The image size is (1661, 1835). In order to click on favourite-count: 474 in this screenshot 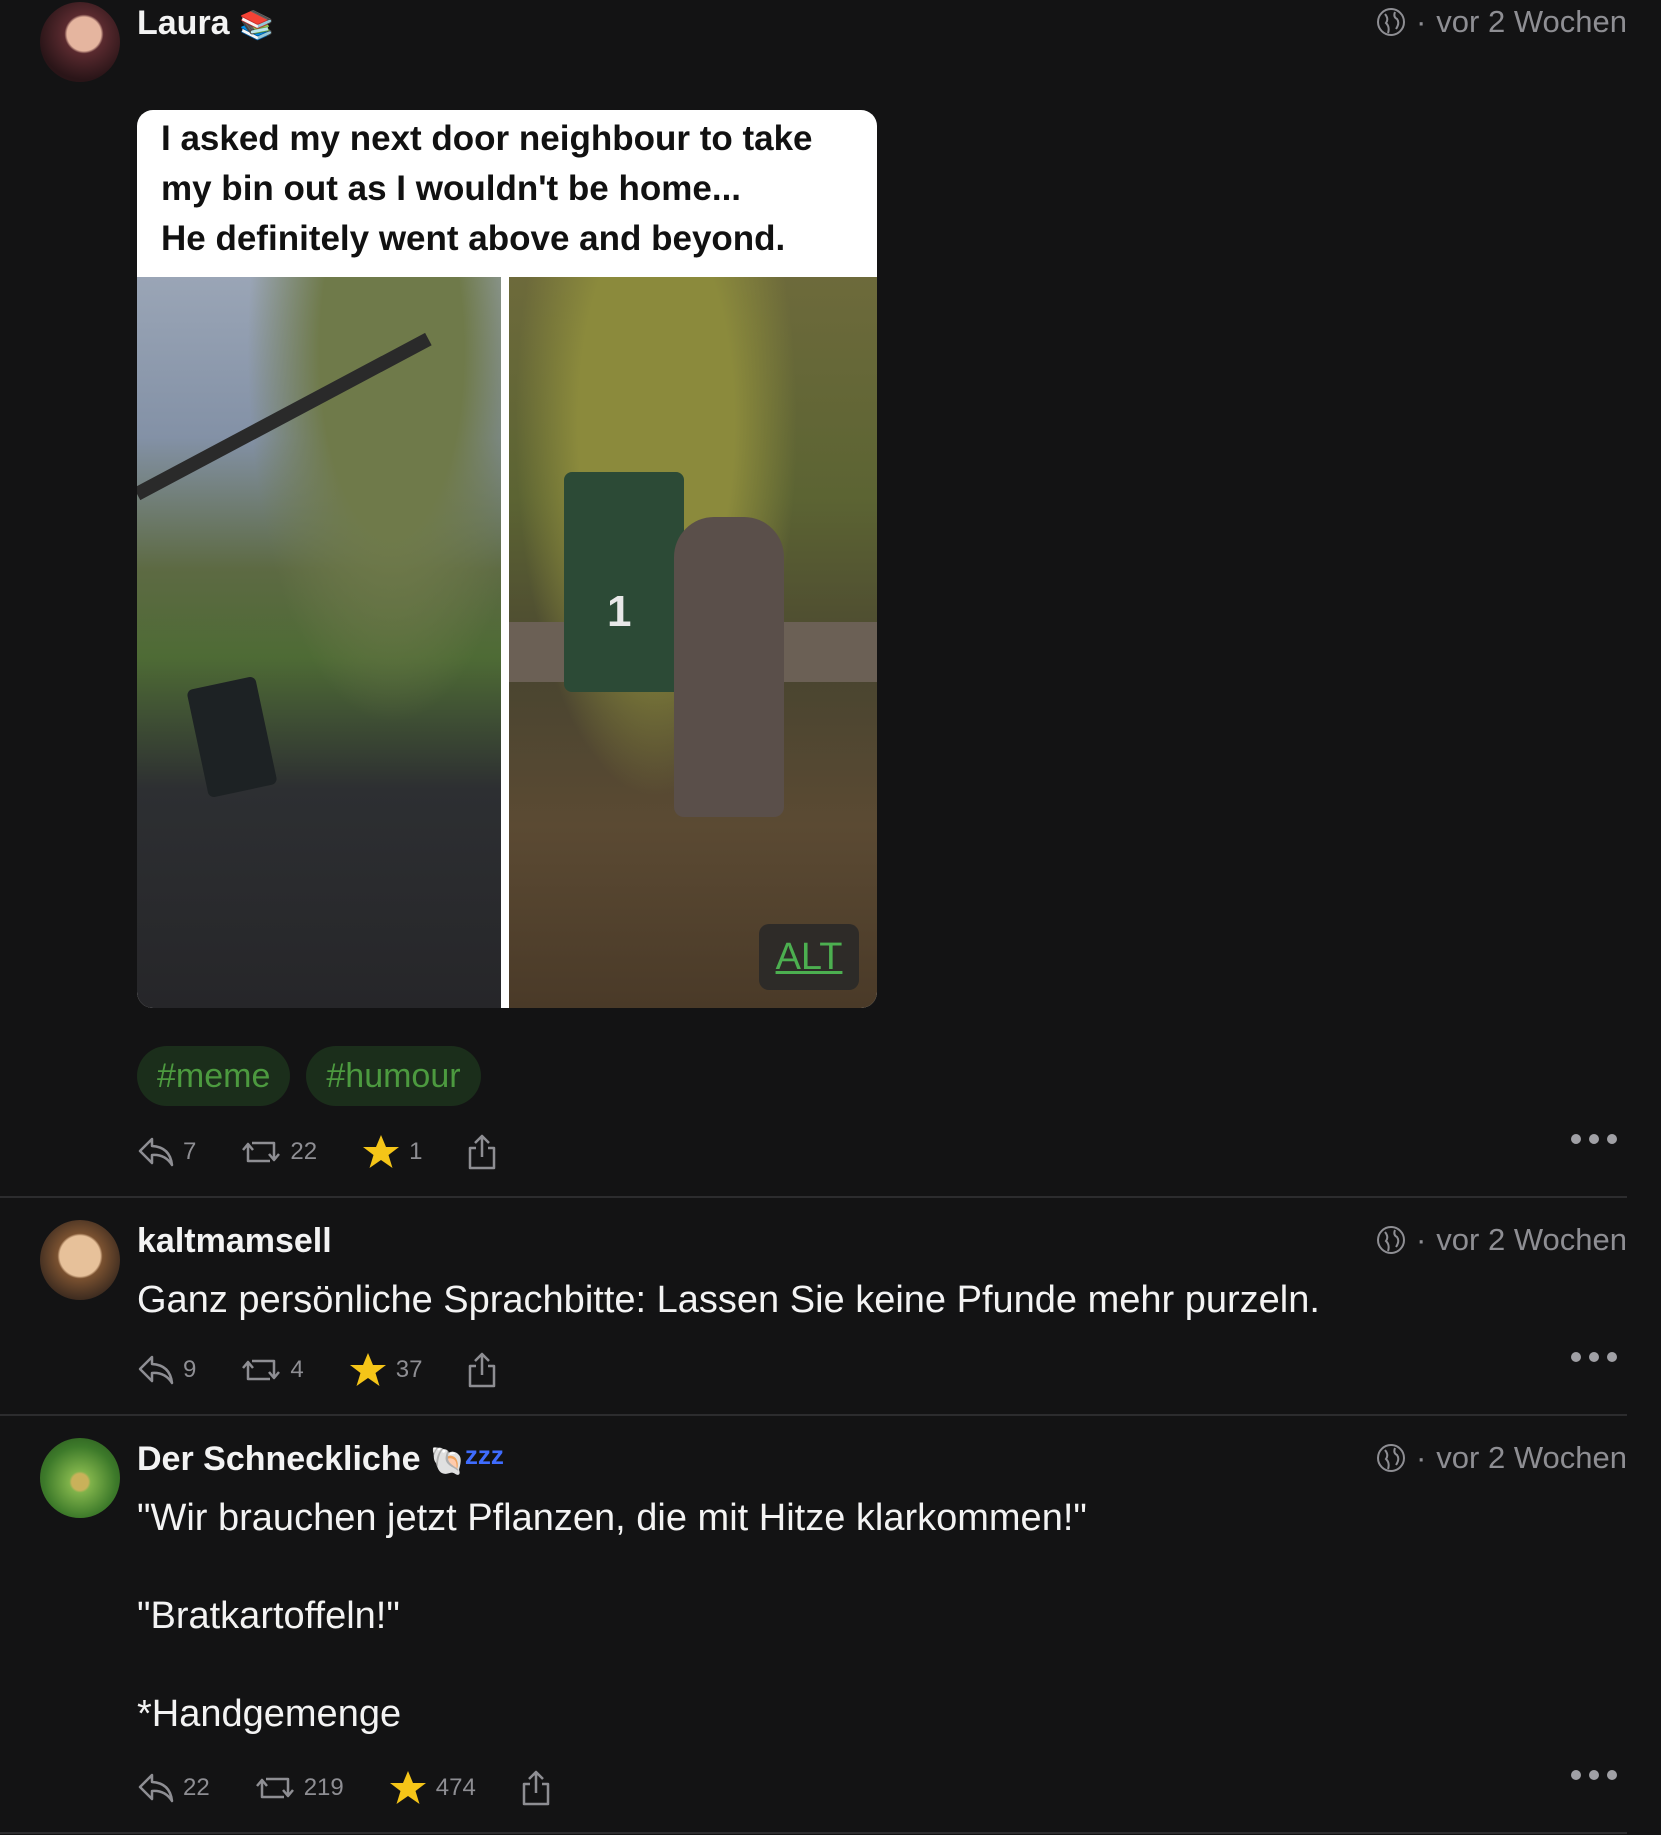, I will do `click(455, 1787)`.